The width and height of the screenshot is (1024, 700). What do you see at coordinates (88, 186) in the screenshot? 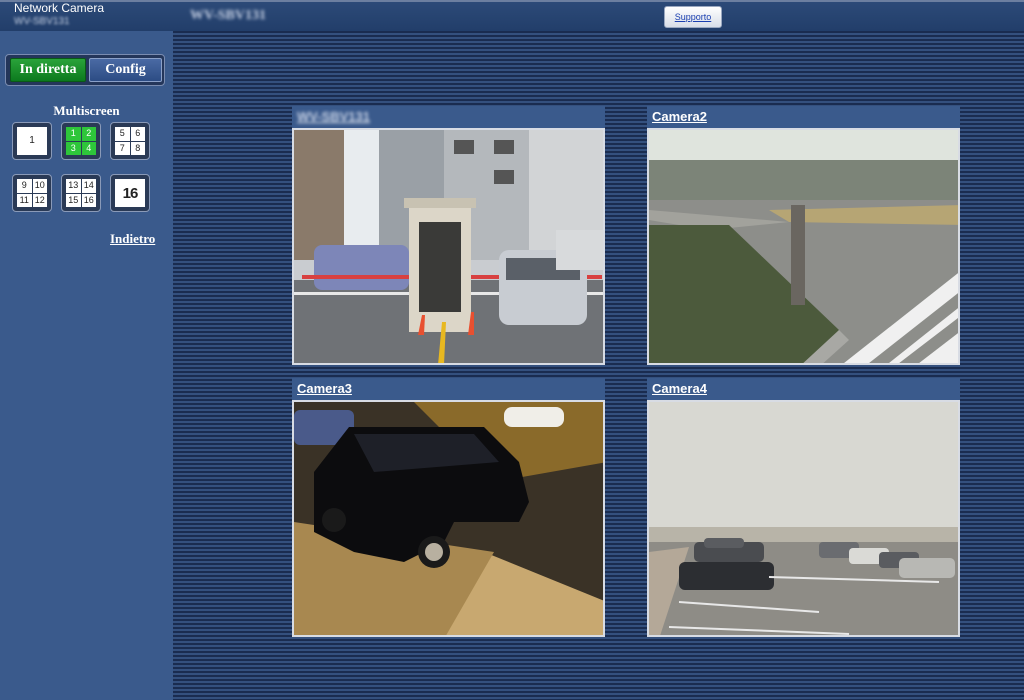
I see `layout-cell: 14` at bounding box center [88, 186].